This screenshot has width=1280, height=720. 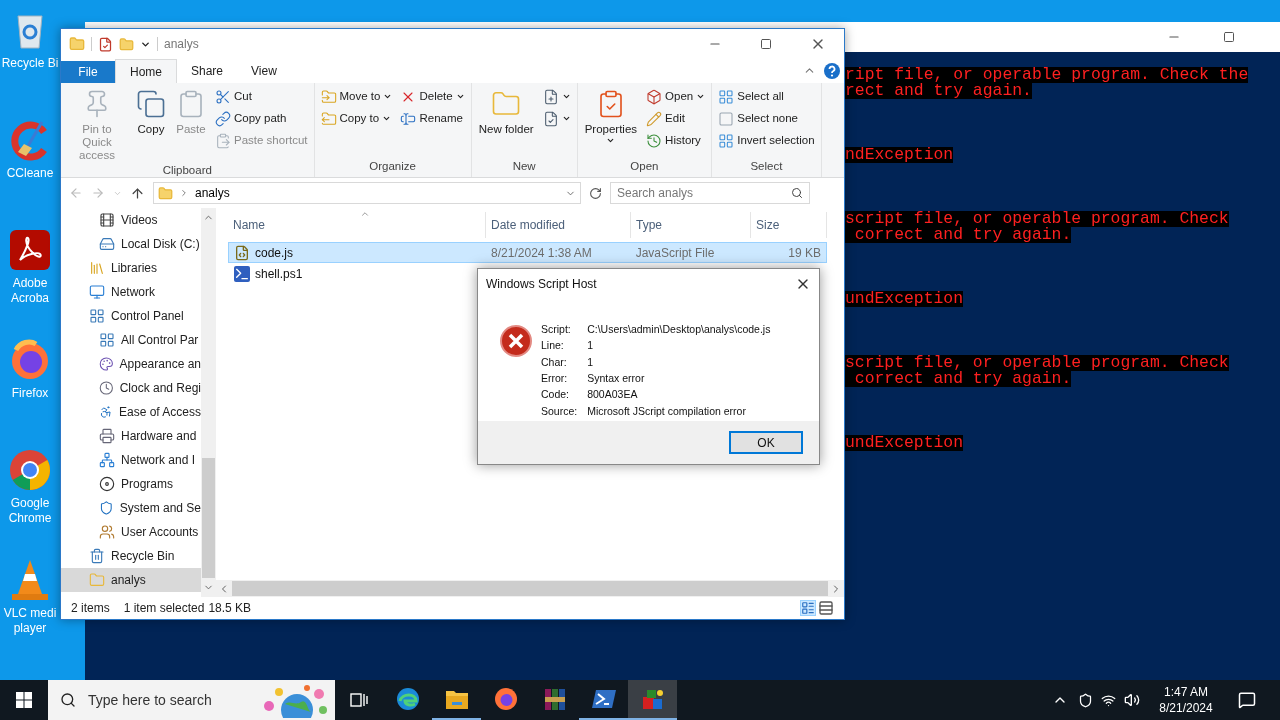 What do you see at coordinates (644, 166) in the screenshot?
I see `group-label: Open` at bounding box center [644, 166].